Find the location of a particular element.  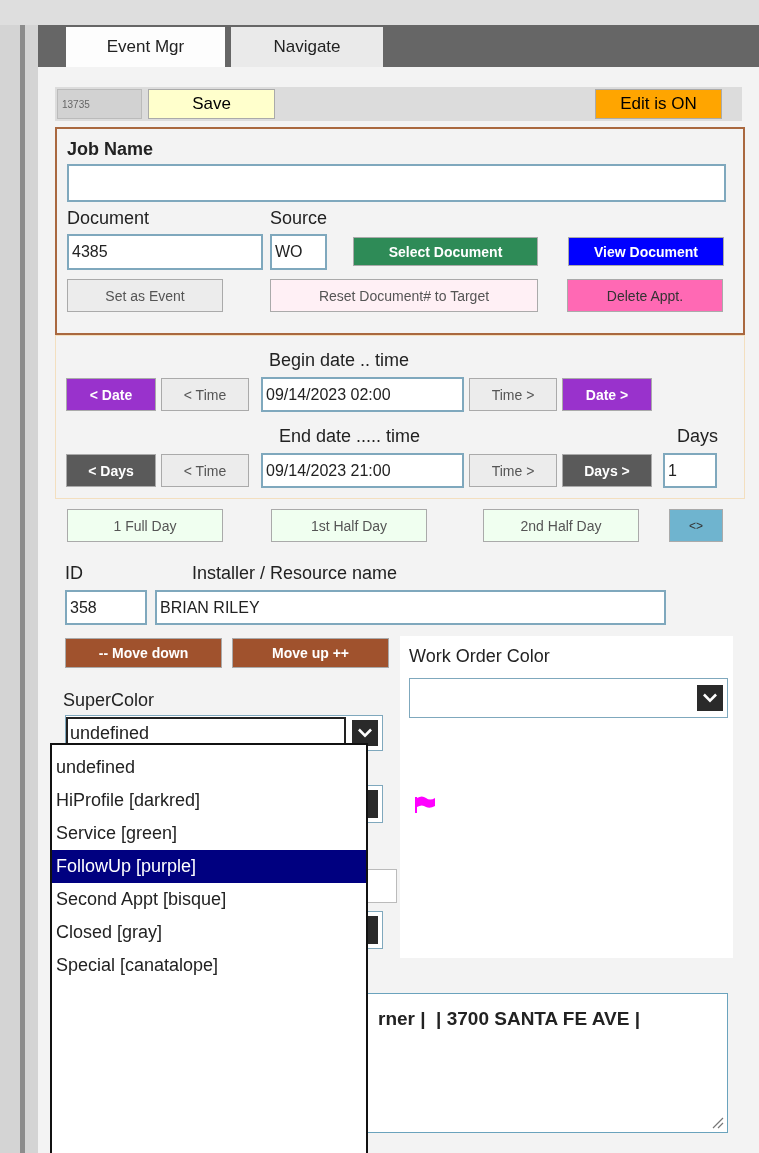

dropdown-option: HiProfile [darkred] is located at coordinates (209, 800).